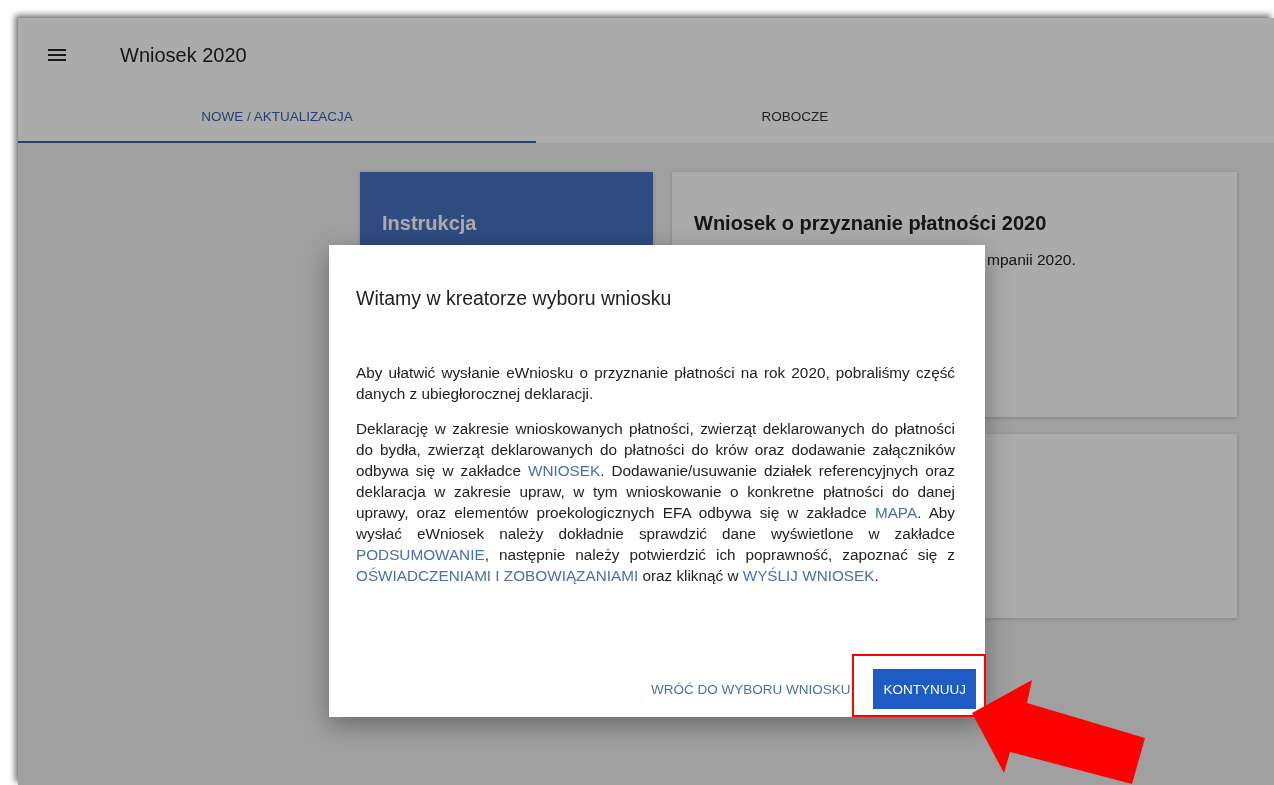 This screenshot has height=785, width=1274. Describe the element at coordinates (1031, 260) in the screenshot. I see `card-description: mpanii 2020.` at that location.